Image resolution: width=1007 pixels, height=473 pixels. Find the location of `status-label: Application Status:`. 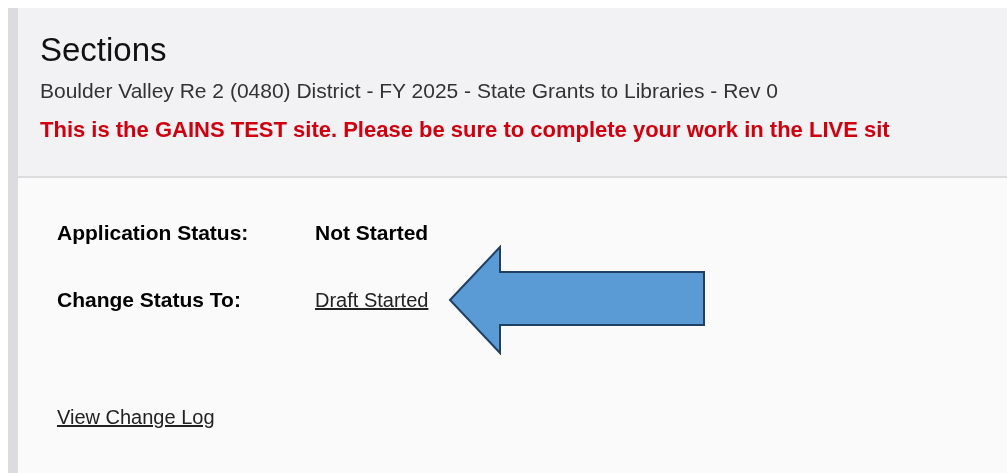

status-label: Application Status: is located at coordinates (153, 233).